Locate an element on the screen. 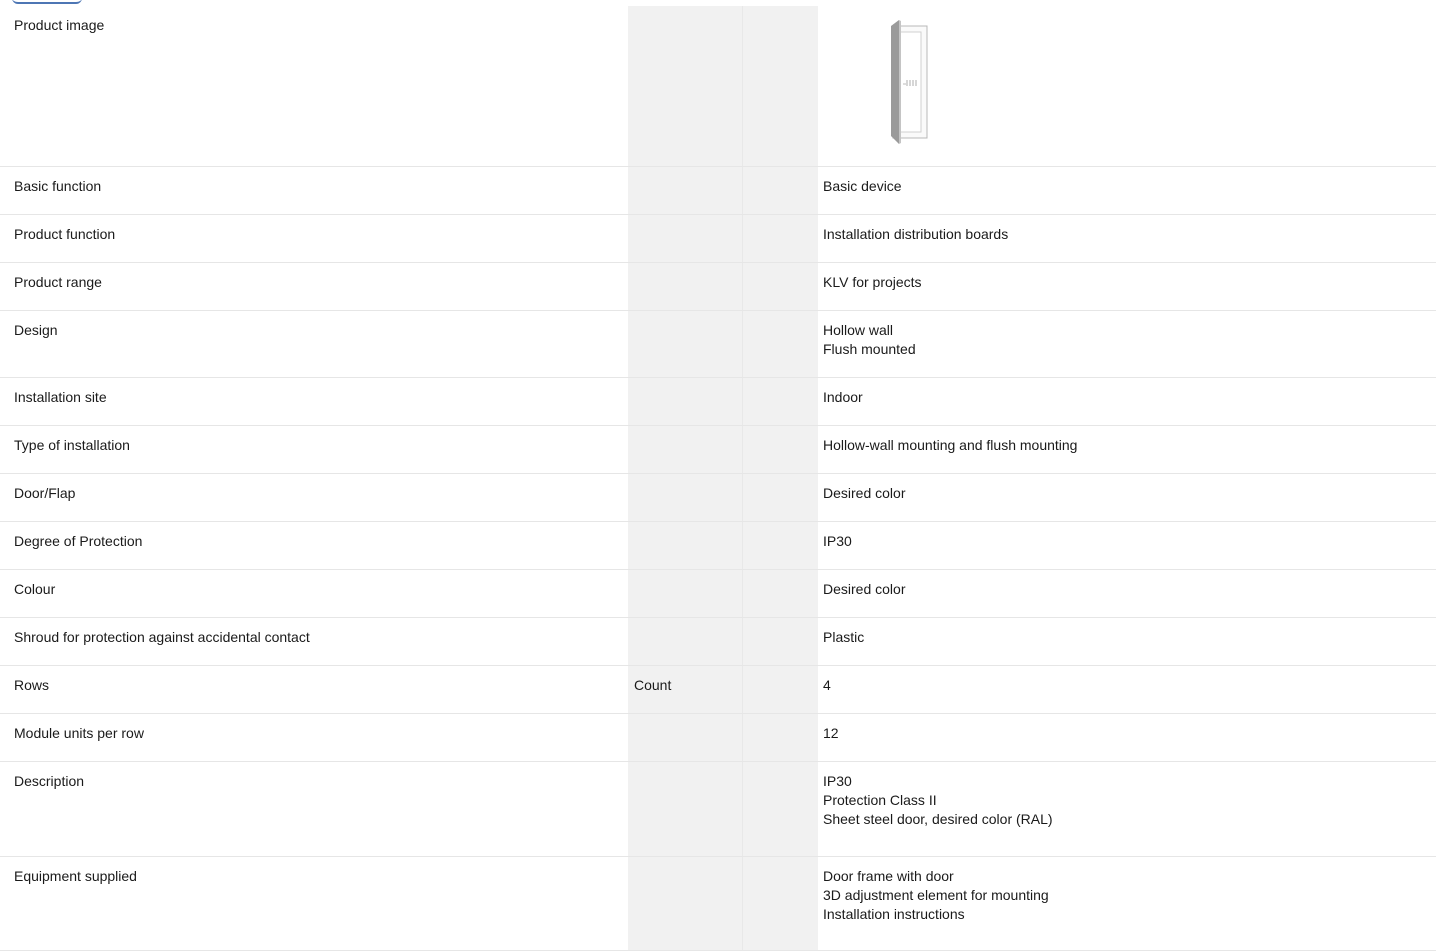 The width and height of the screenshot is (1436, 951). spec-value-line: Basic device is located at coordinates (862, 186).